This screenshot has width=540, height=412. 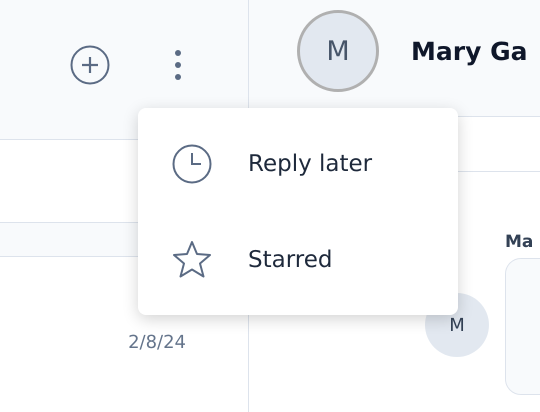 What do you see at coordinates (192, 260) in the screenshot?
I see `star-icon` at bounding box center [192, 260].